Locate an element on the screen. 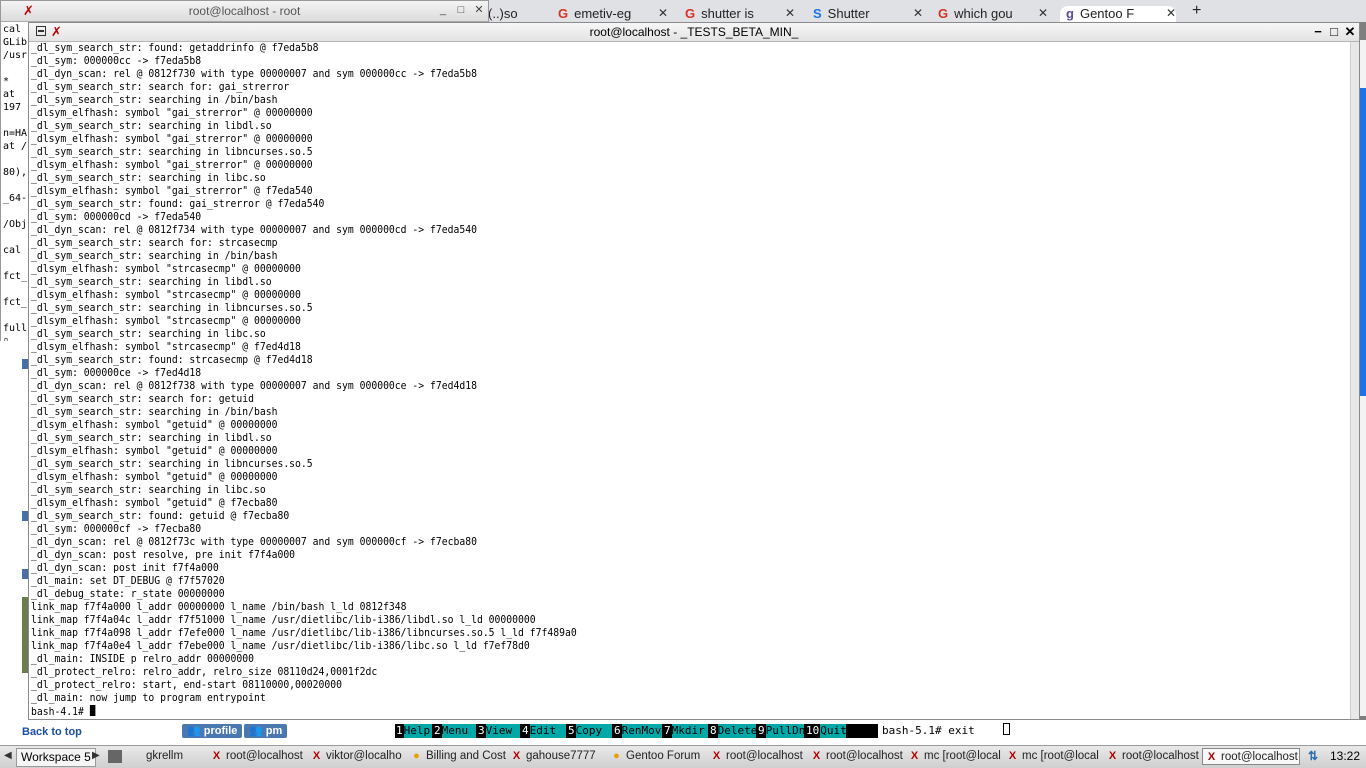 This screenshot has width=1366, height=768. mc-fkey-number: 10 is located at coordinates (813, 730).